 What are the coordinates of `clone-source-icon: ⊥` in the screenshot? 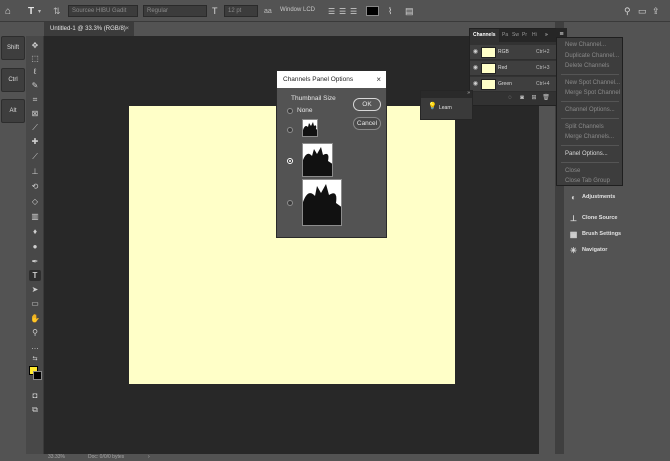 It's located at (573, 218).